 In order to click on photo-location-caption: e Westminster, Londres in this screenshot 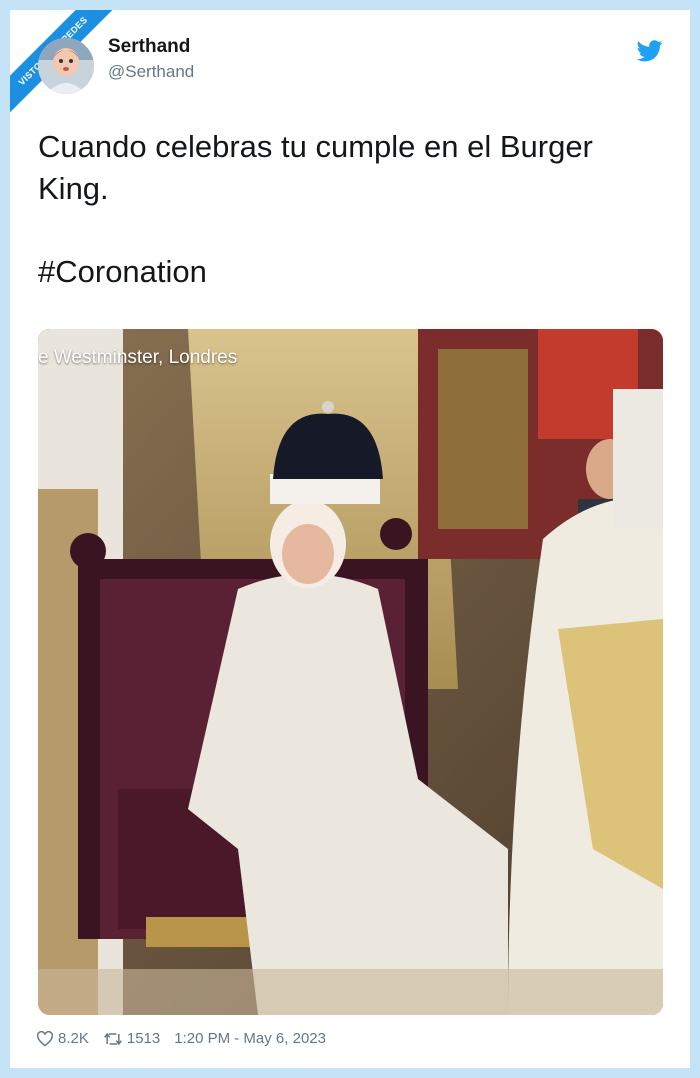, I will do `click(138, 357)`.